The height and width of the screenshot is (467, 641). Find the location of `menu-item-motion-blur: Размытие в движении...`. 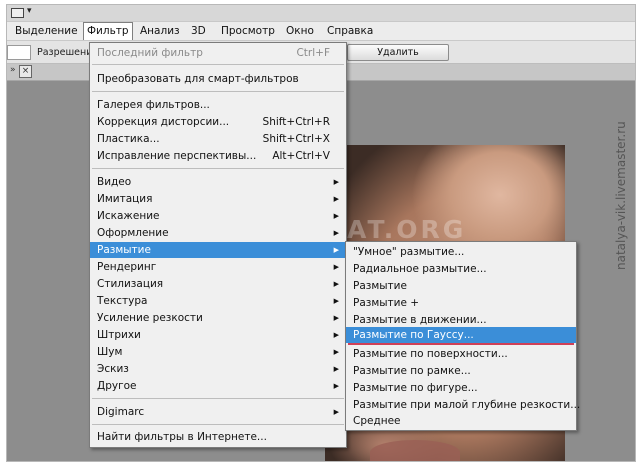

menu-item-motion-blur: Размытие в движении... is located at coordinates (461, 320).